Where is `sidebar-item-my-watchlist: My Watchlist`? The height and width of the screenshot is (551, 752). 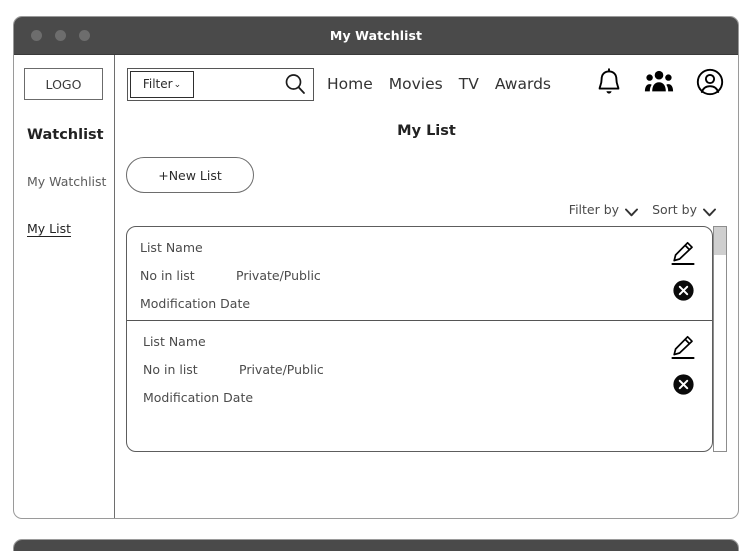
sidebar-item-my-watchlist: My Watchlist is located at coordinates (64, 181).